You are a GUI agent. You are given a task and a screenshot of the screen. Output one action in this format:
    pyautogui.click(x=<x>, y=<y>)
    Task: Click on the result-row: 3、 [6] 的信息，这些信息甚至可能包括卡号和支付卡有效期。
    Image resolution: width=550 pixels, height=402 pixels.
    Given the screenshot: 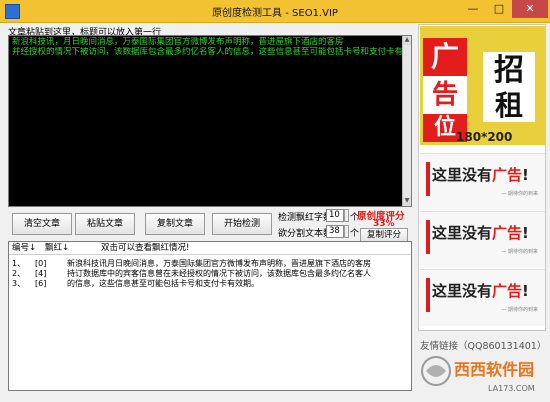 What is the action you would take?
    pyautogui.click(x=210, y=284)
    